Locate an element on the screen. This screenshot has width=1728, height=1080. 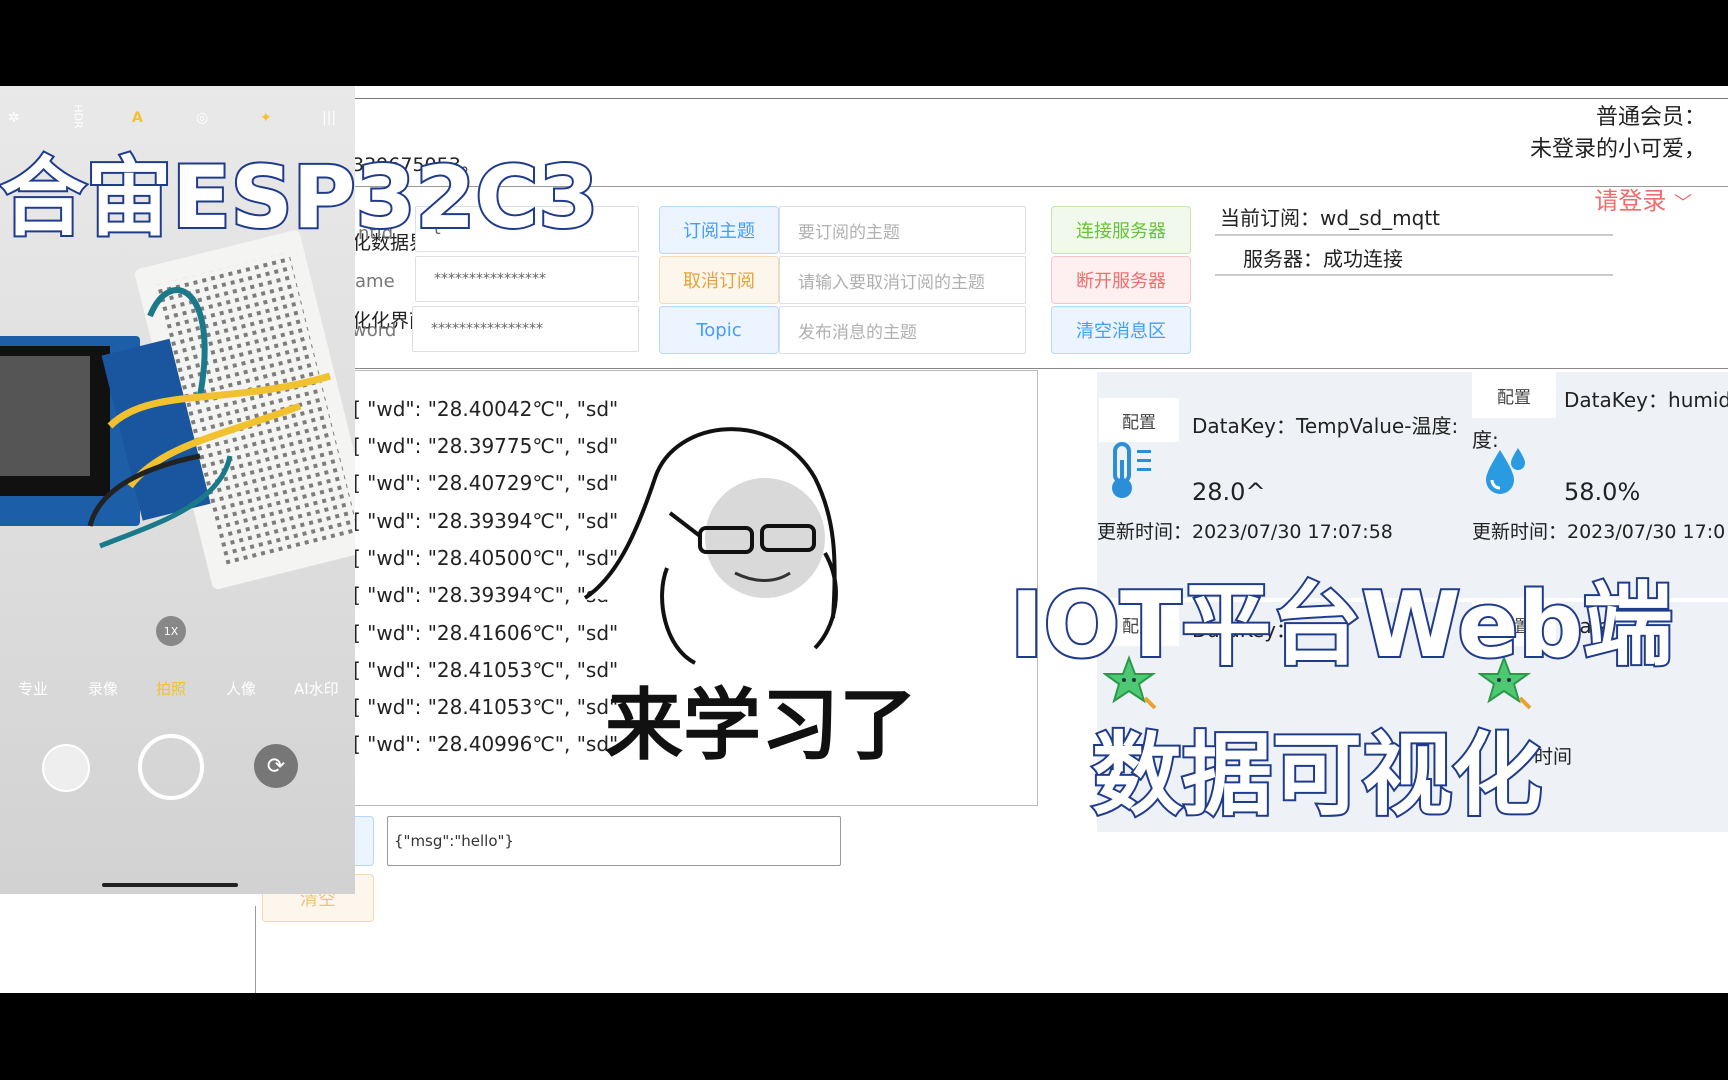
meme-face-icon is located at coordinates (710, 546).